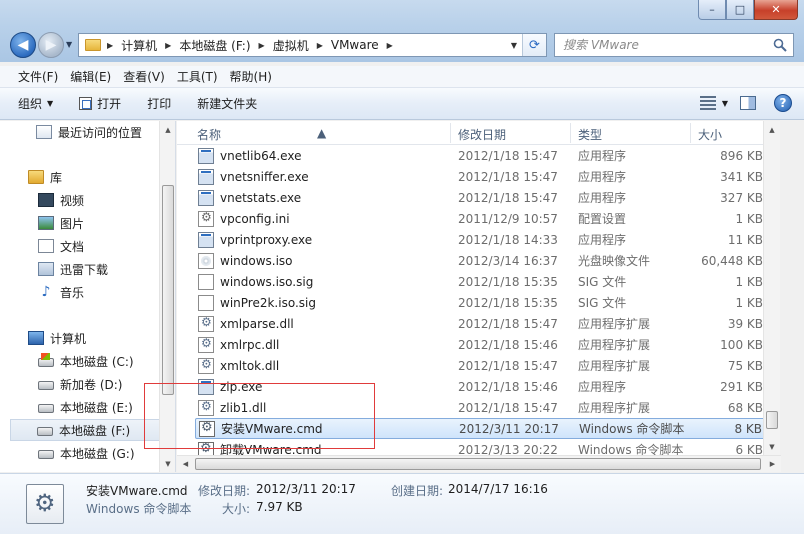  What do you see at coordinates (251, 76) in the screenshot?
I see `menu-help: 帮助(H)` at bounding box center [251, 76].